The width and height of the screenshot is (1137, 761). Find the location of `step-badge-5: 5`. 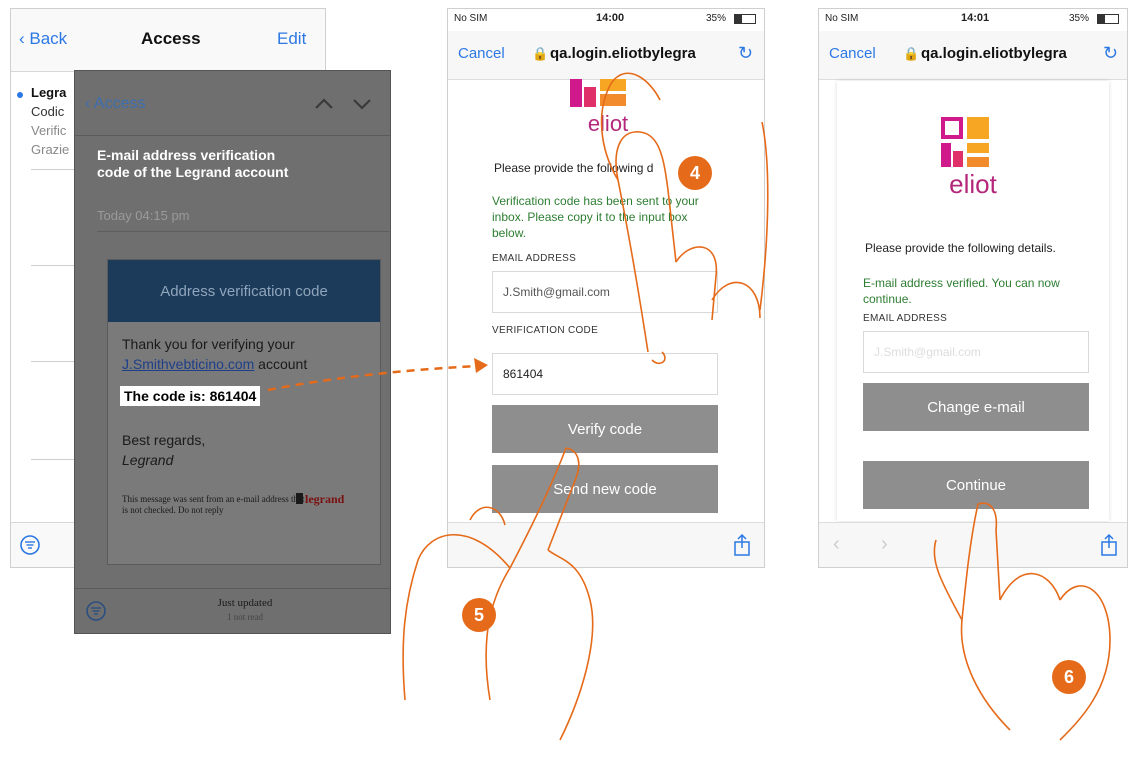

step-badge-5: 5 is located at coordinates (479, 615).